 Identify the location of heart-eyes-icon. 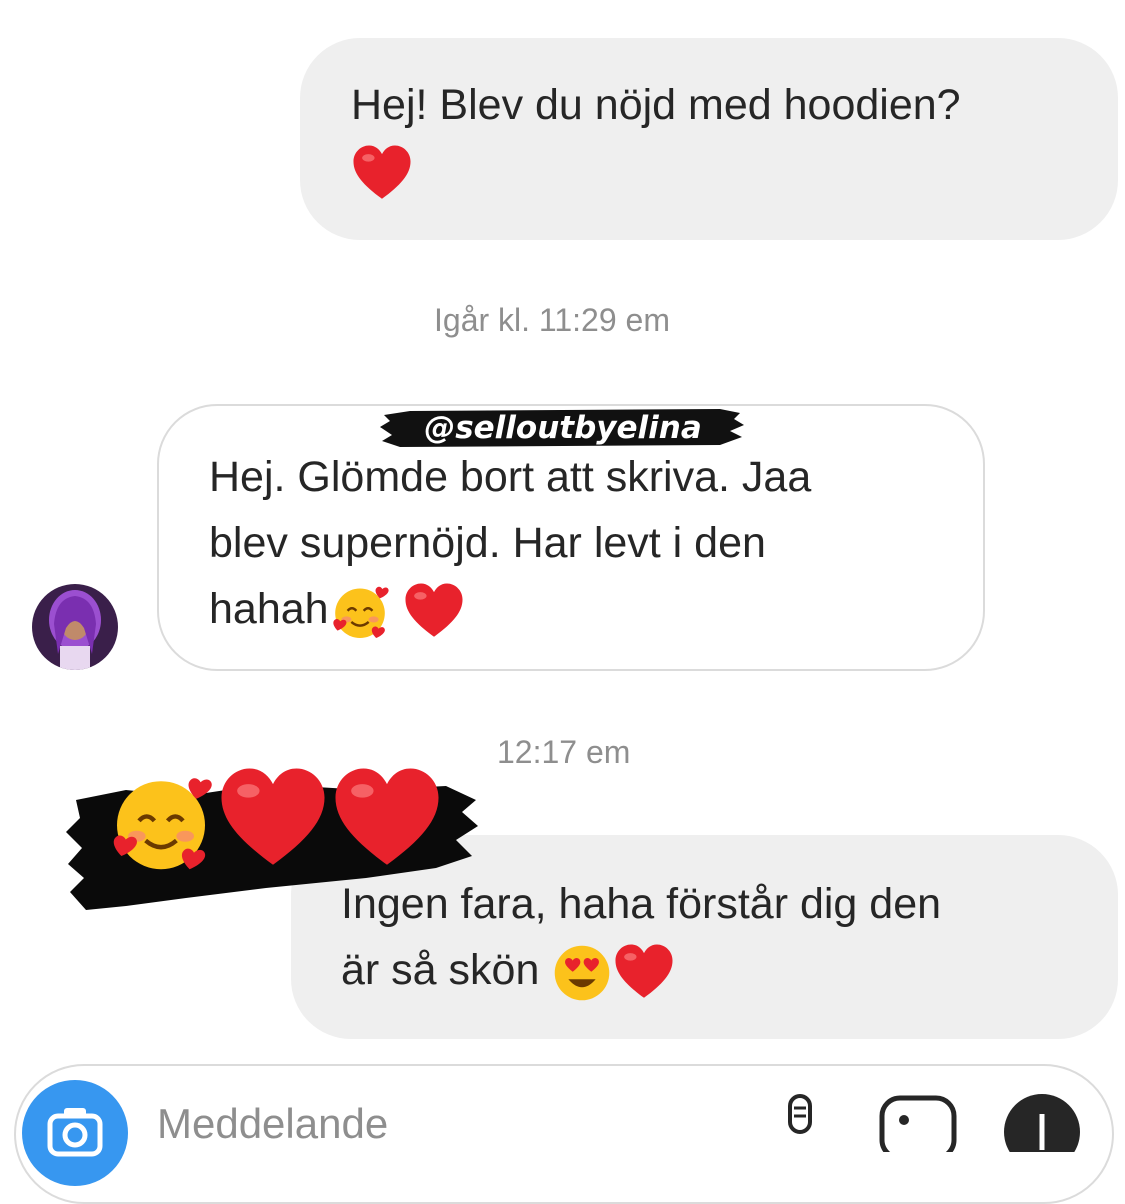
(582, 973).